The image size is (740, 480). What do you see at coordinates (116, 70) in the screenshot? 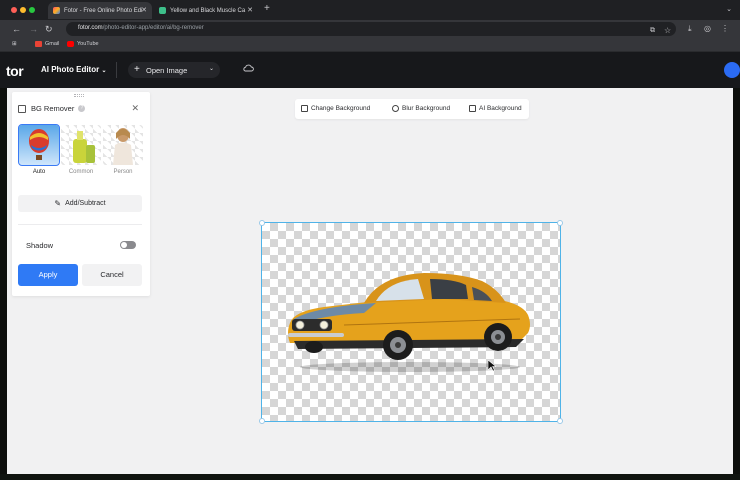
I see `header-divider` at bounding box center [116, 70].